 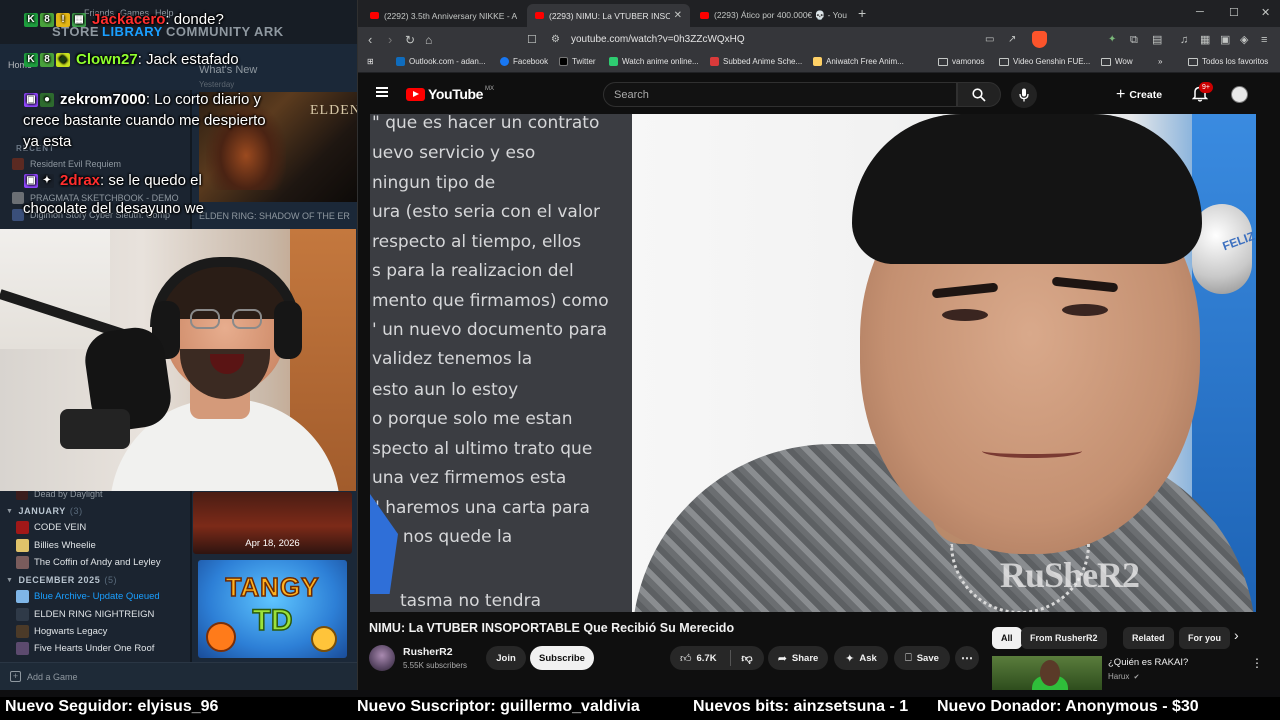 I want to click on kick-badge-icon: K, so click(x=31, y=20).